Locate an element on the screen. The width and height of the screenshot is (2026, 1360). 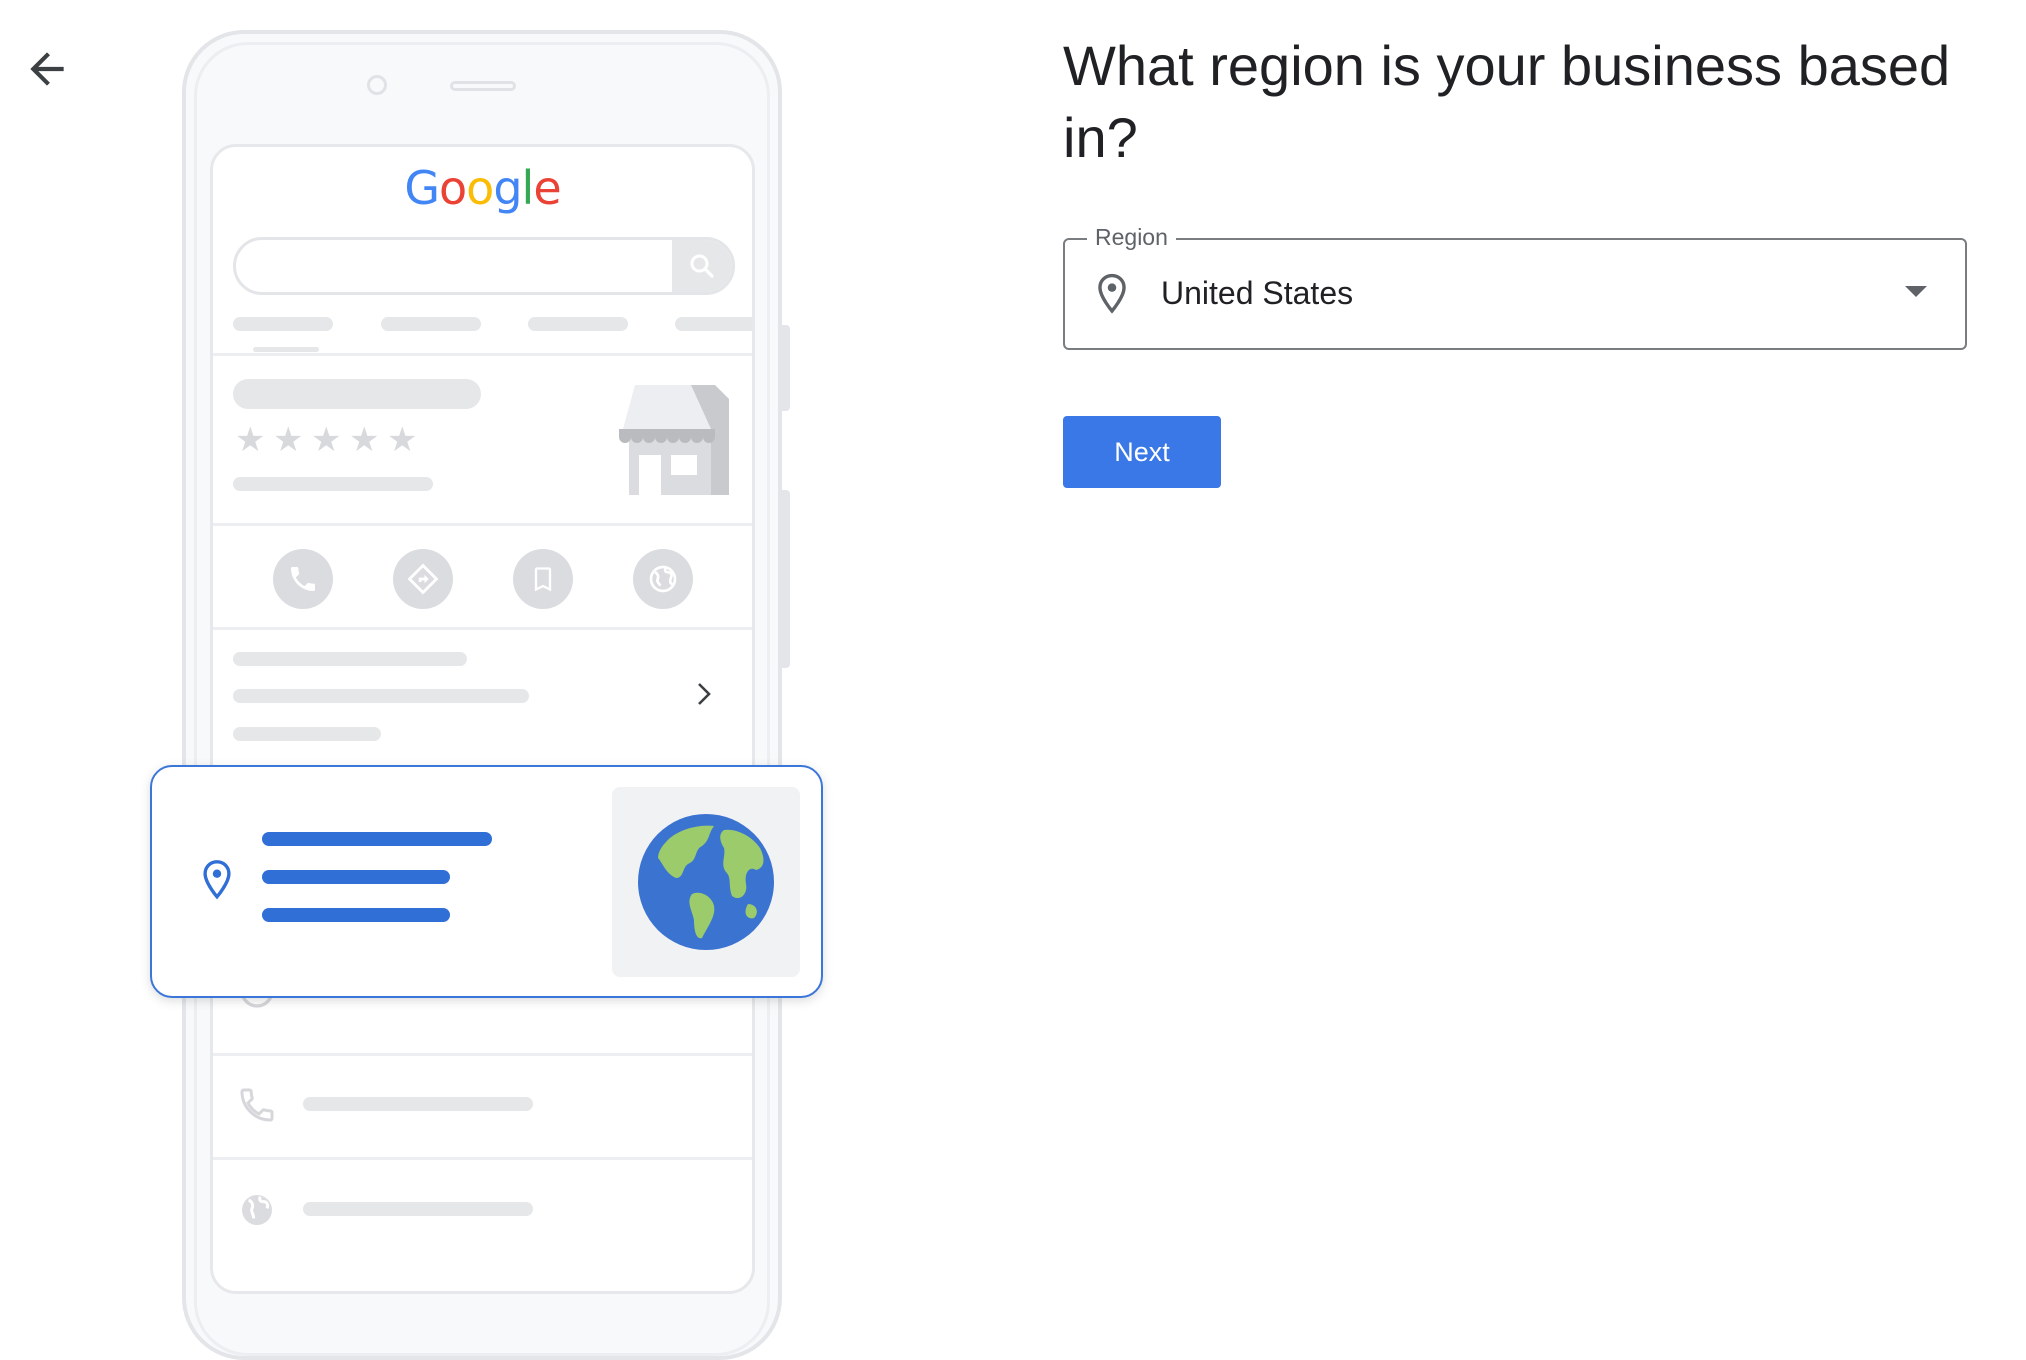
phone-camera is located at coordinates (377, 85).